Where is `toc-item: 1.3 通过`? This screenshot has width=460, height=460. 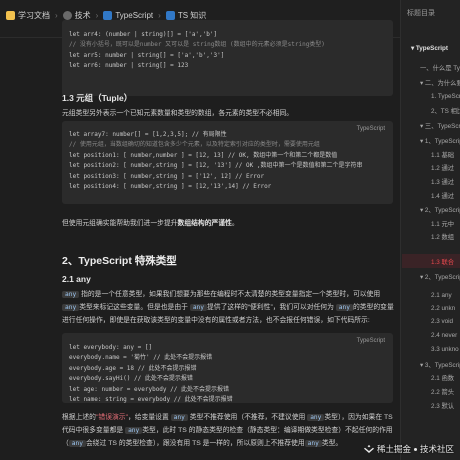 toc-item: 1.3 通过 is located at coordinates (442, 181).